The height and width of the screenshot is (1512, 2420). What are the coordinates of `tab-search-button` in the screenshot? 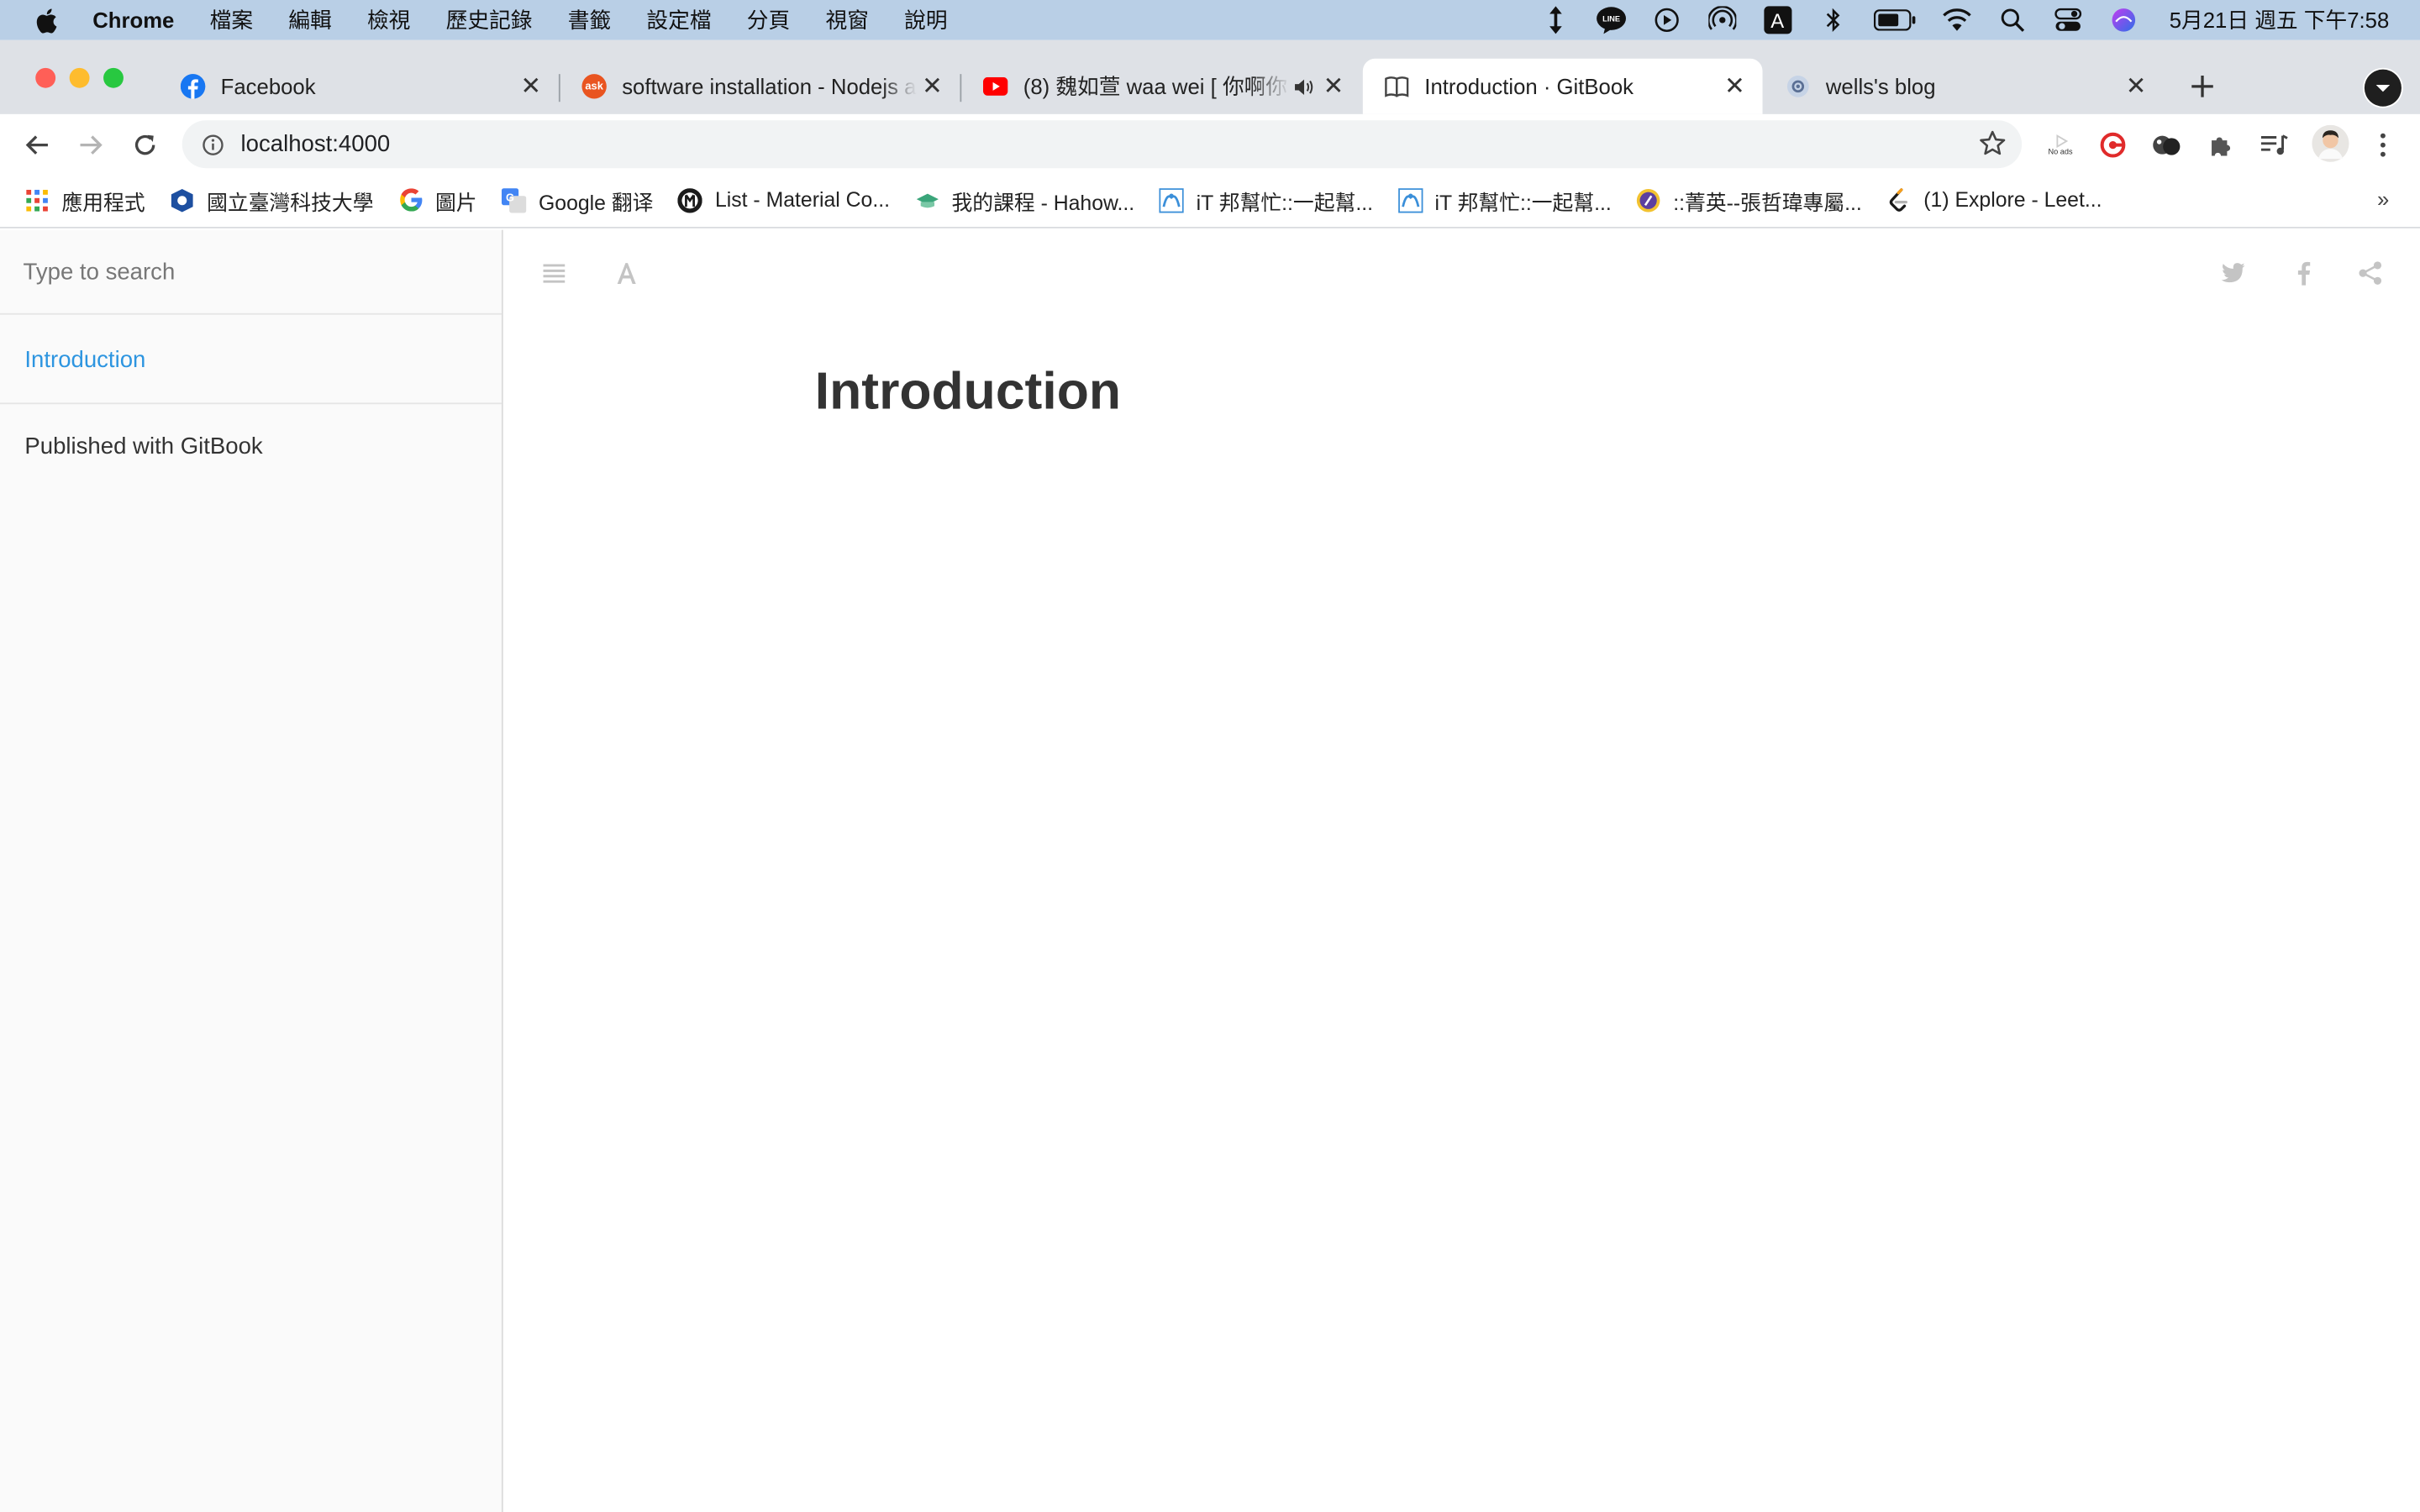 It's located at (2383, 87).